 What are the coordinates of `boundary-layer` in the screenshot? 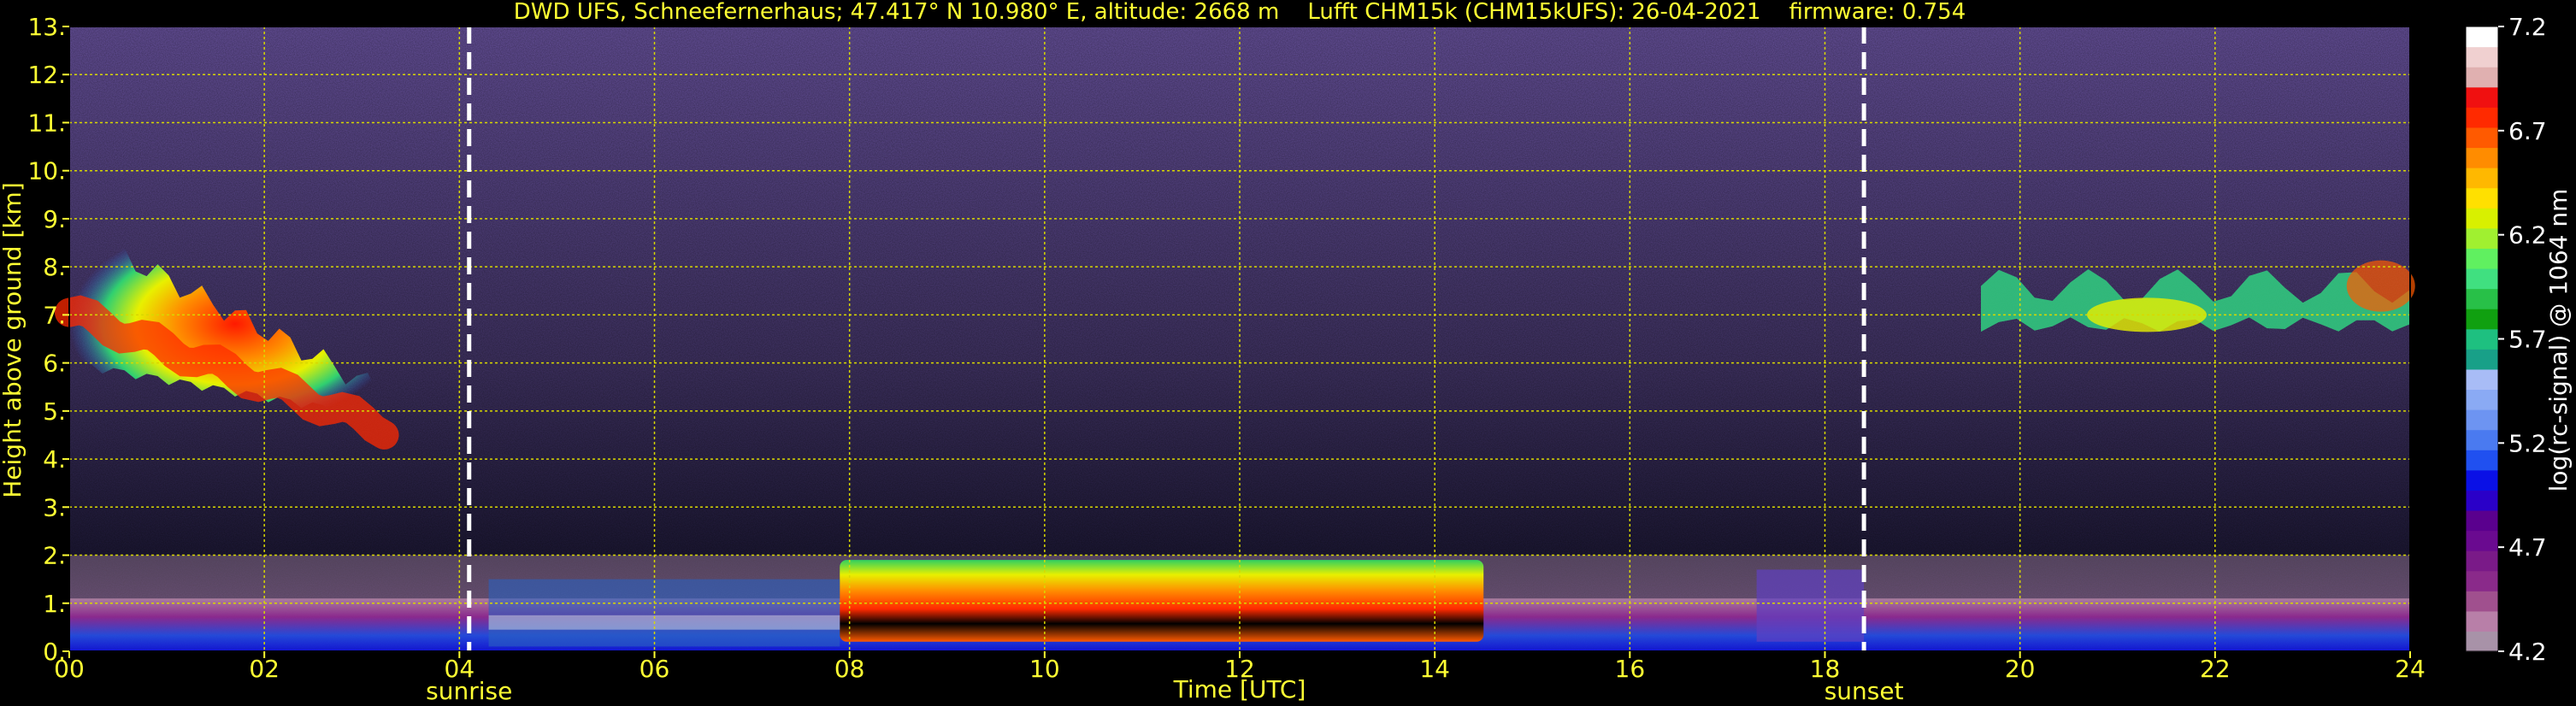 It's located at (1162, 601).